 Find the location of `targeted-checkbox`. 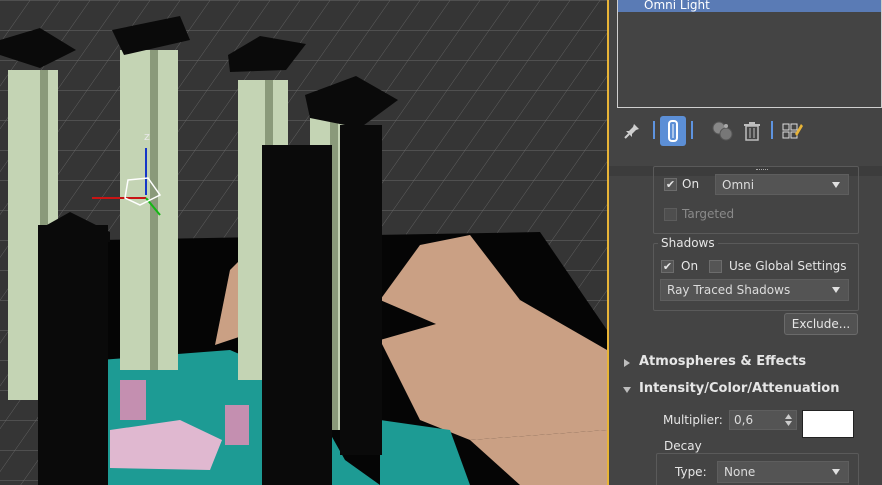

targeted-checkbox is located at coordinates (670, 214).